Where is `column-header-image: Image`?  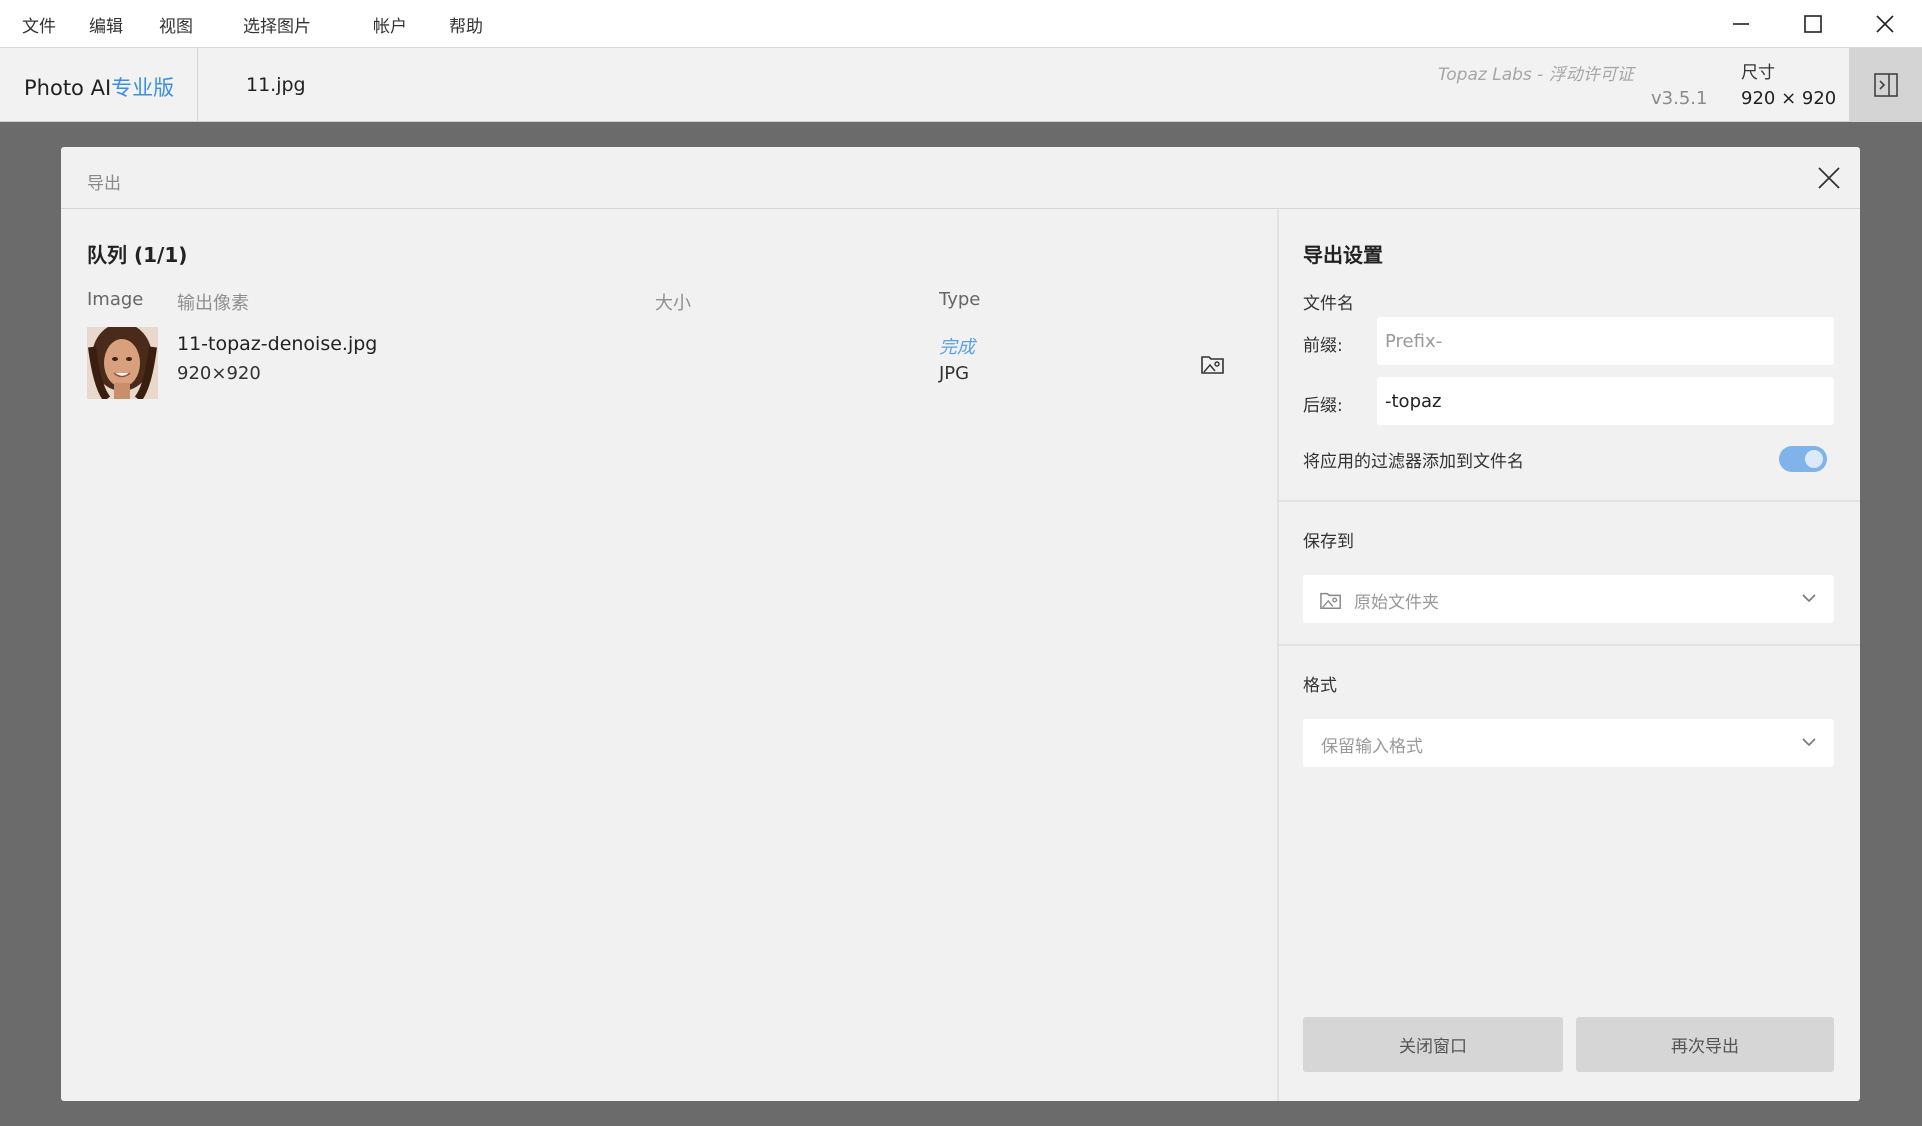
column-header-image: Image is located at coordinates (115, 299).